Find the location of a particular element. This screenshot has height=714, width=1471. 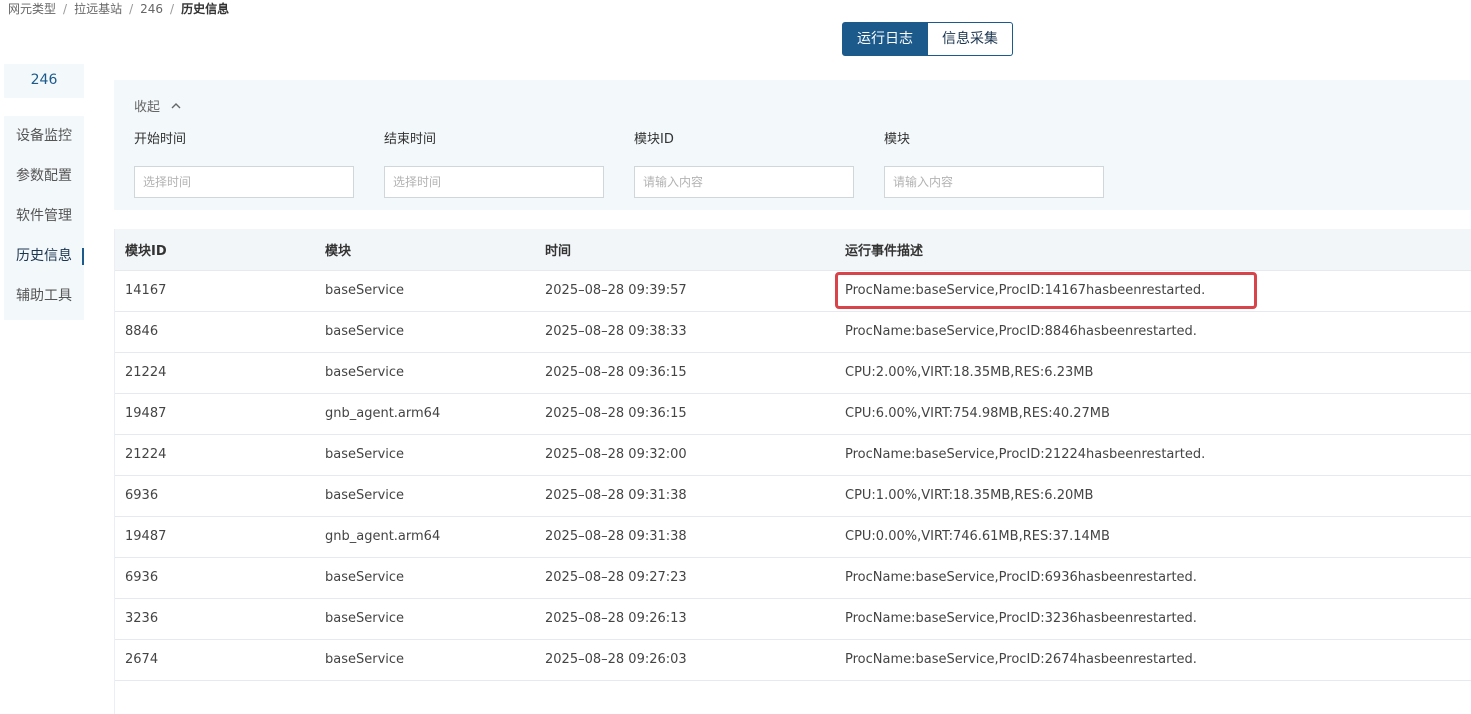

chevron-up-icon is located at coordinates (176, 105).